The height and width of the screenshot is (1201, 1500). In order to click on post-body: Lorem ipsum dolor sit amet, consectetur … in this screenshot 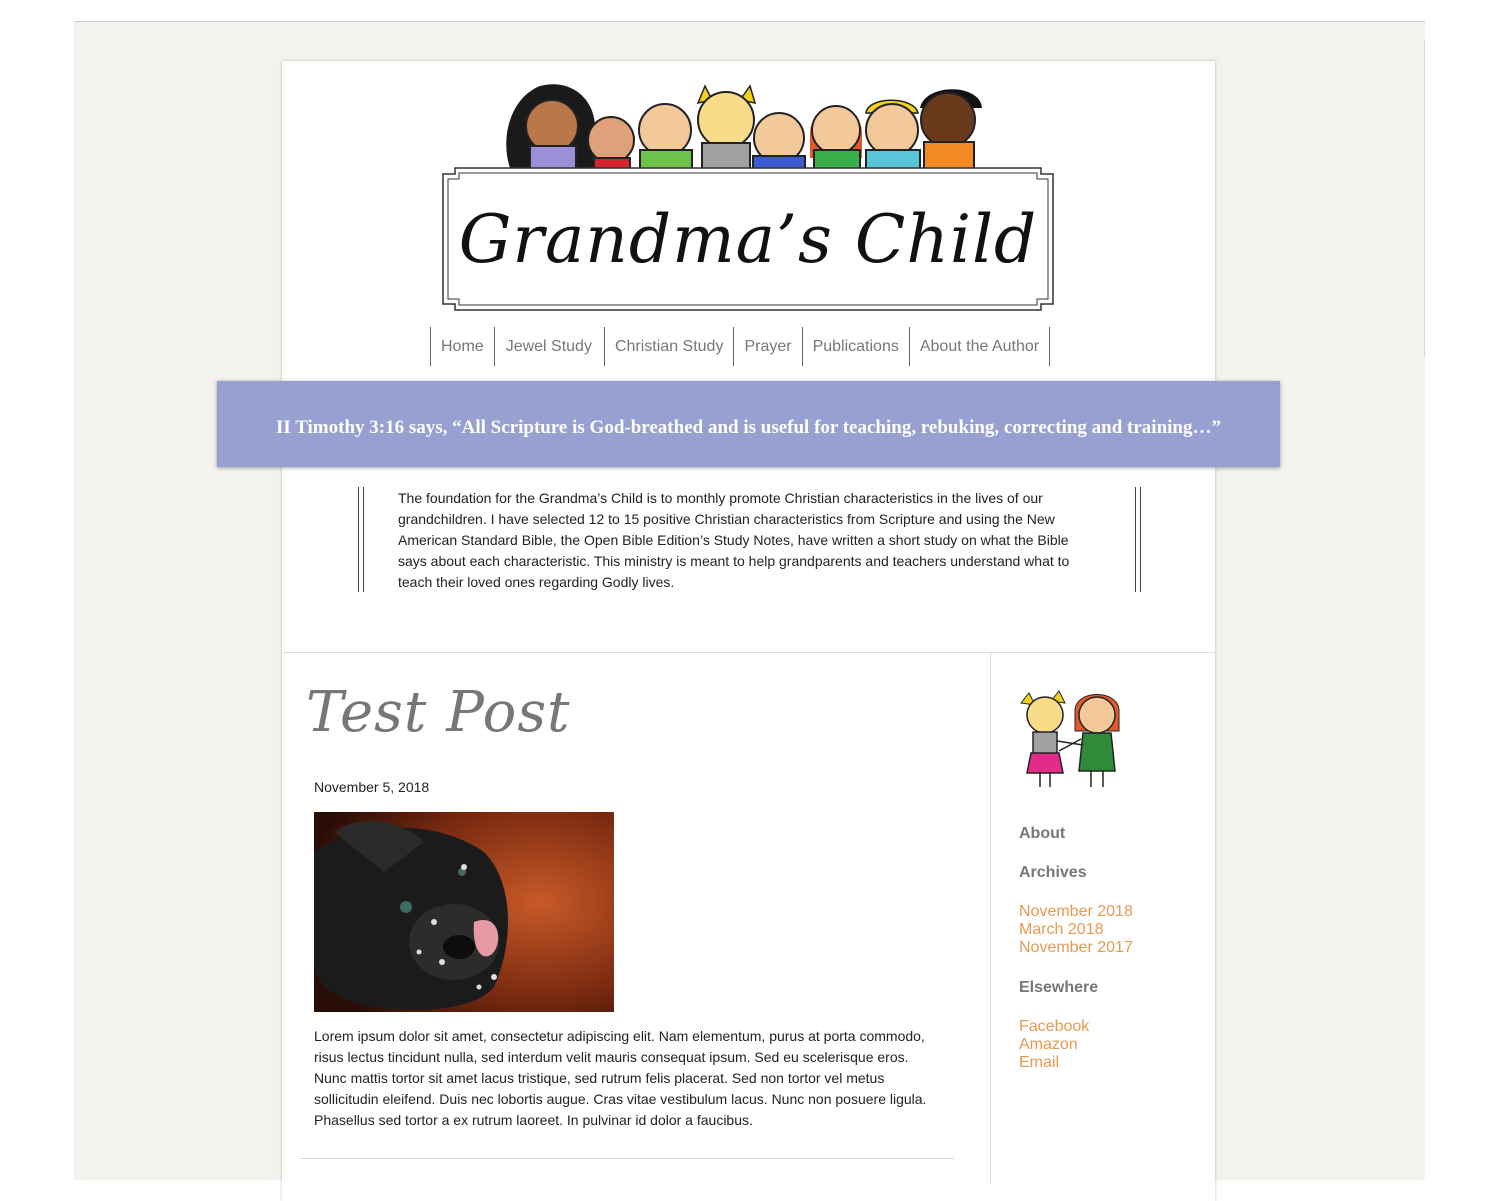, I will do `click(620, 1078)`.